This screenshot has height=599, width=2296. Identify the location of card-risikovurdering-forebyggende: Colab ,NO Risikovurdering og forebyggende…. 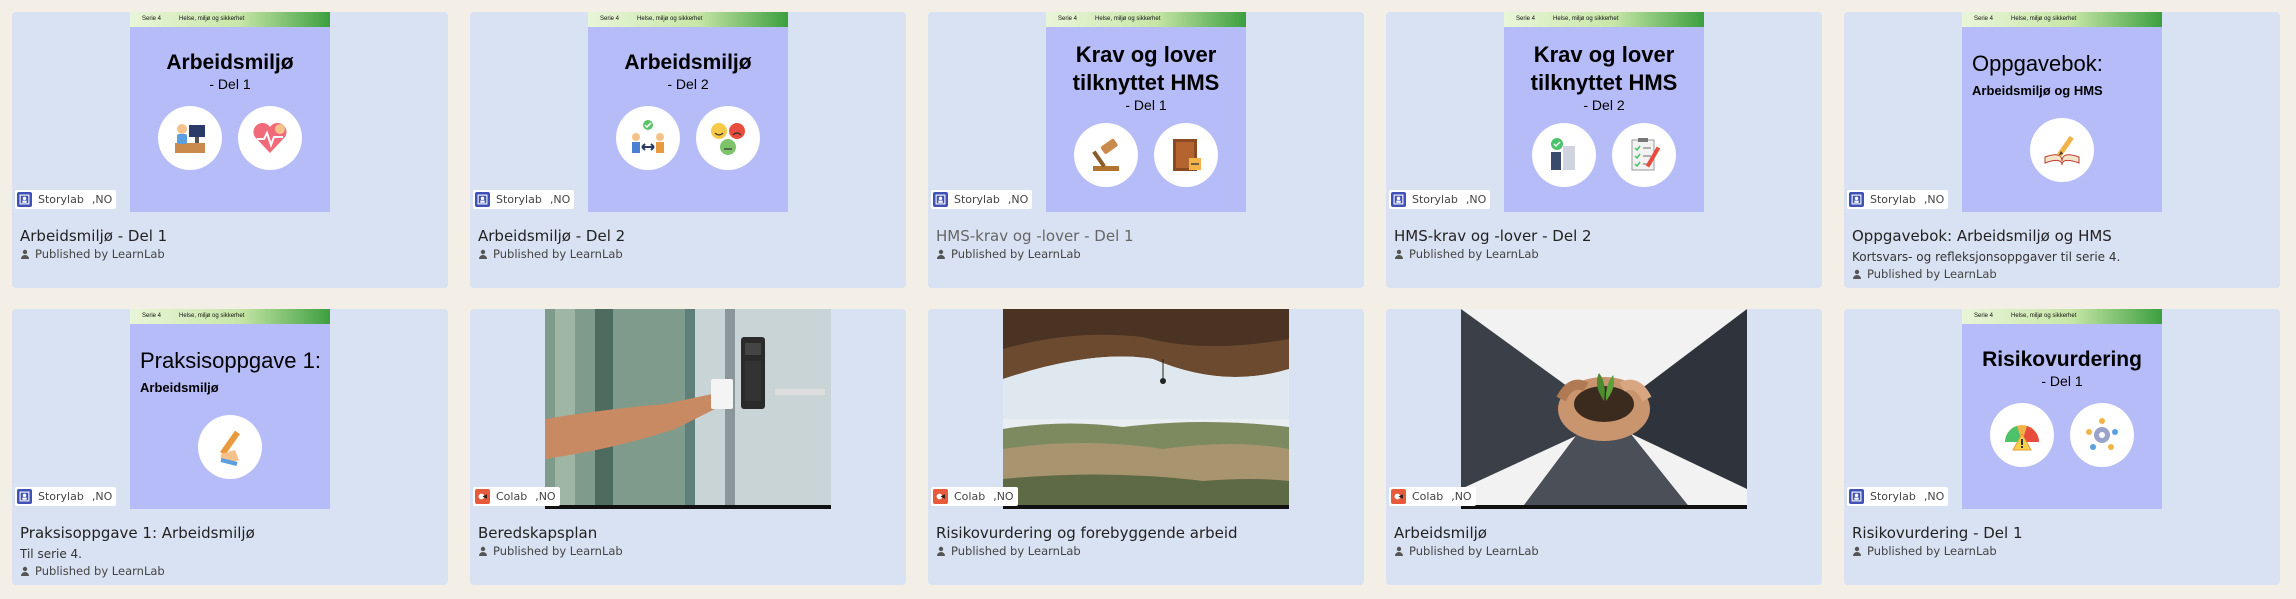
(1146, 447).